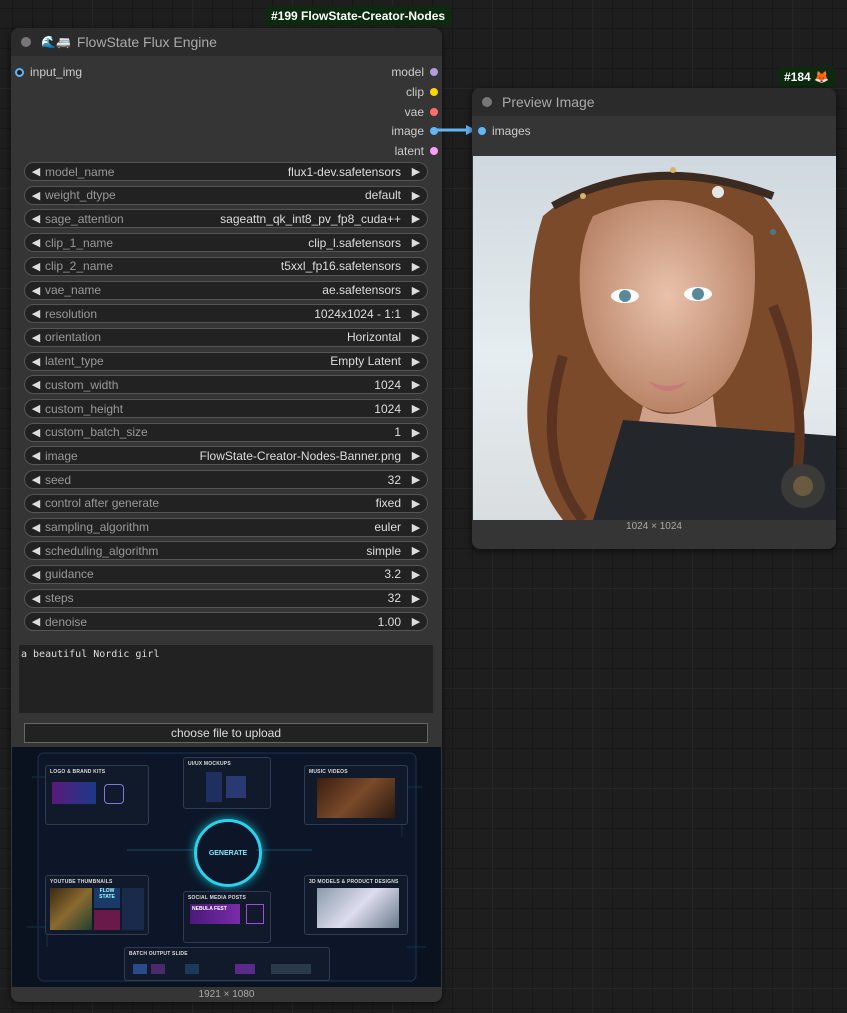  Describe the element at coordinates (280, 503) in the screenshot. I see `widget-value: fixed` at that location.